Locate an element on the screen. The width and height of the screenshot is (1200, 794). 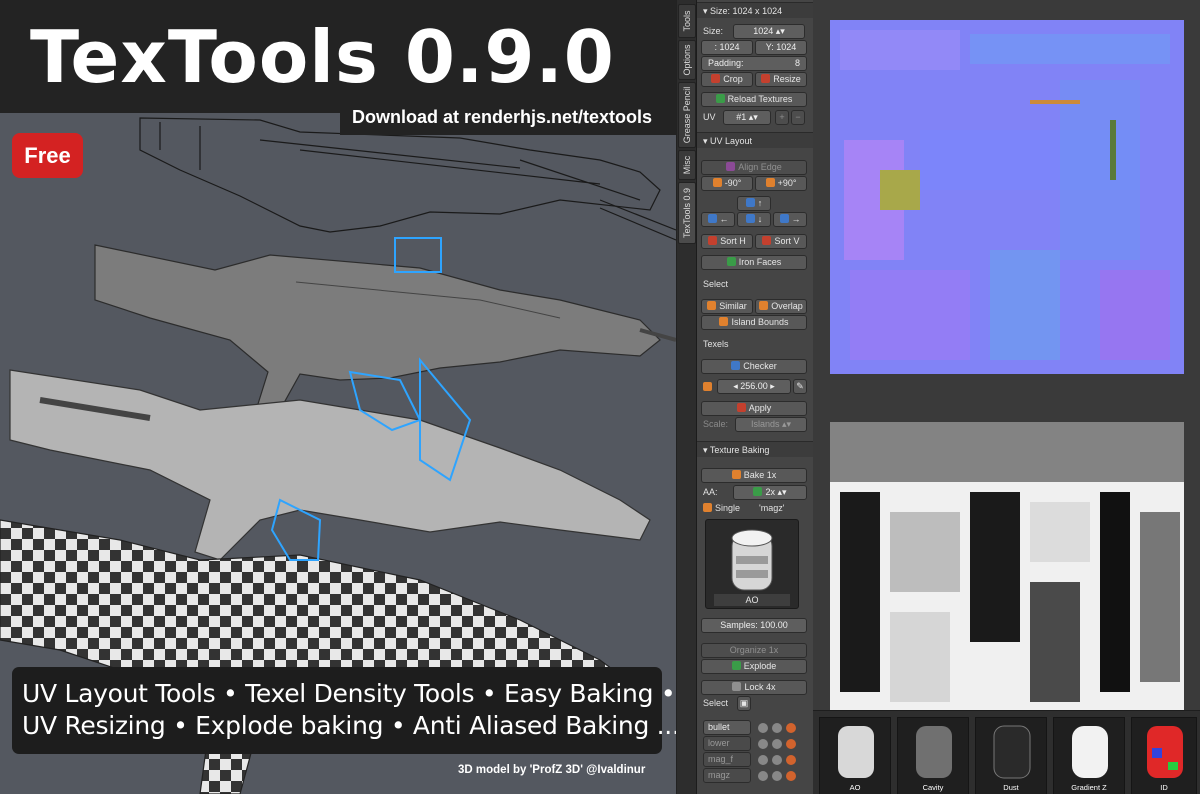
texture-baking-section-header: ▾ Texture Baking is located at coordinates (755, 449).